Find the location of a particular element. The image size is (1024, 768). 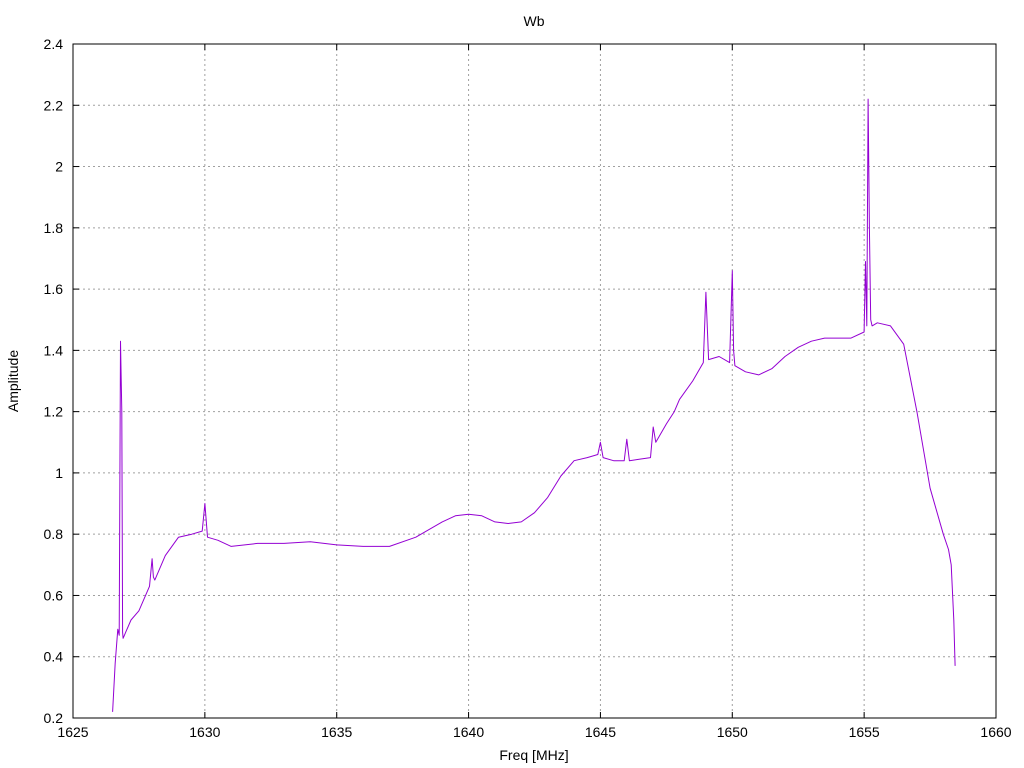

x-axis-label: Freq [MHz] is located at coordinates (533, 755).